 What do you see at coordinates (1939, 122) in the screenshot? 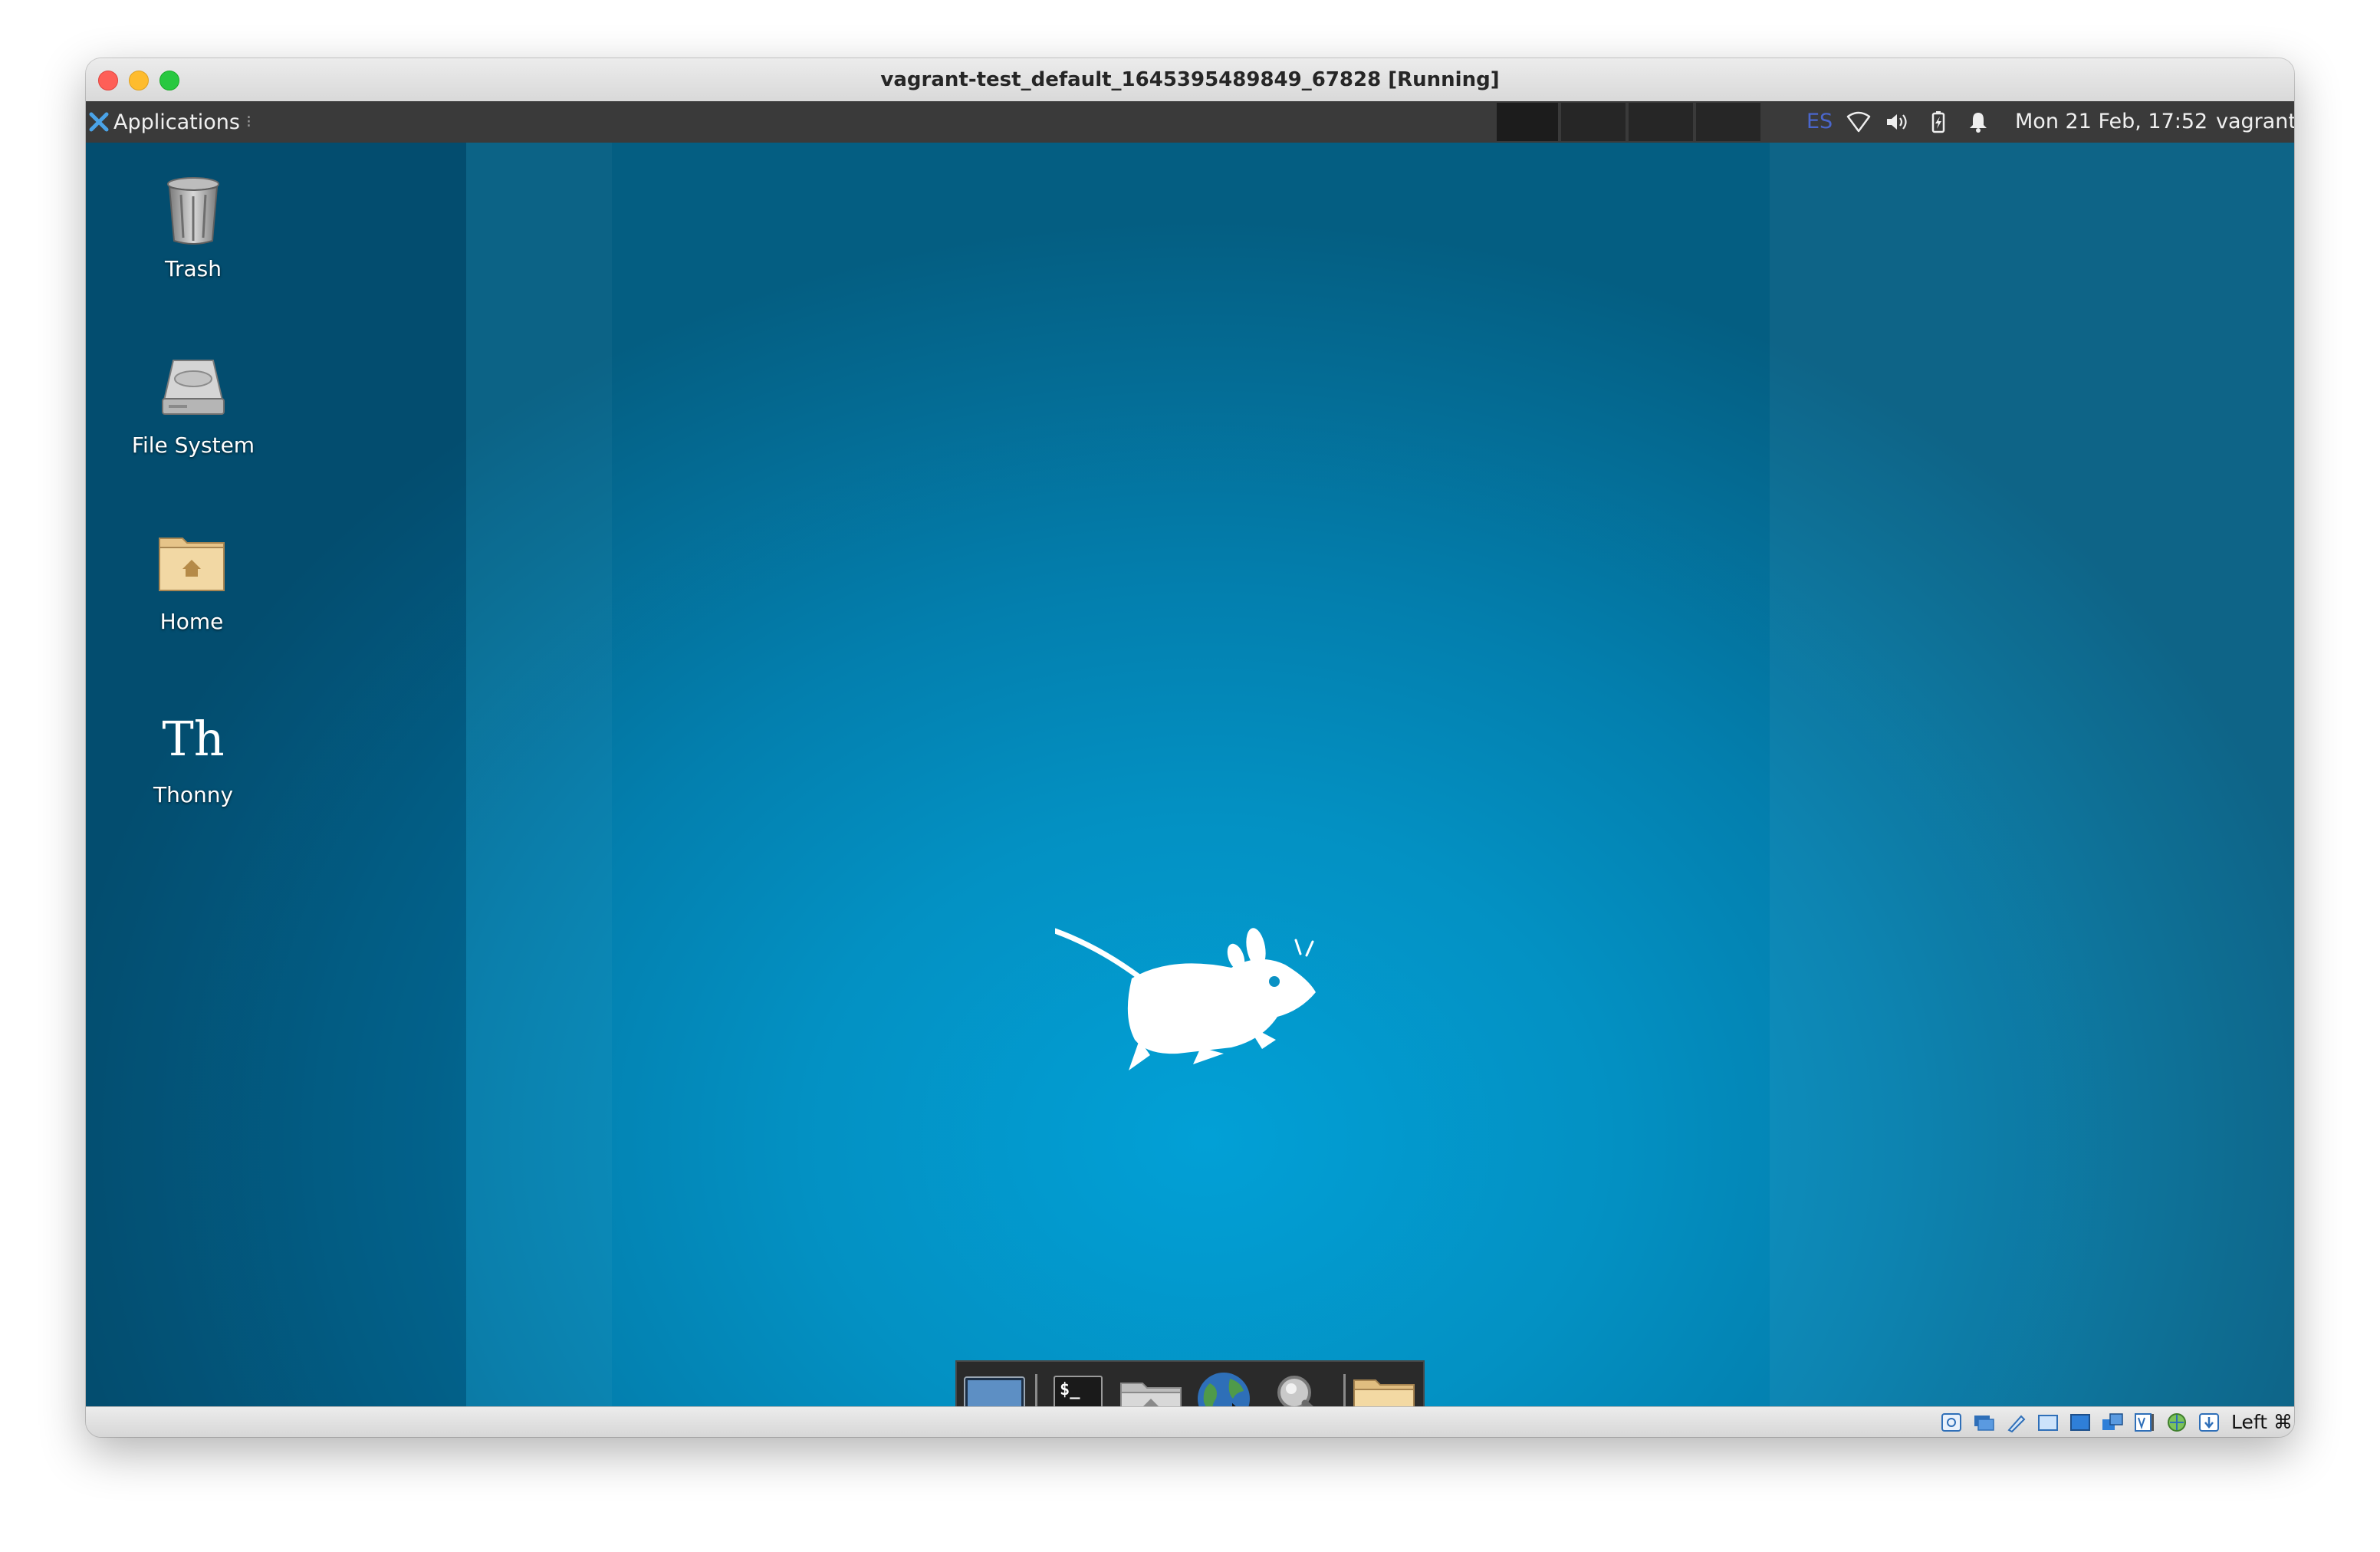
I see `battery-icon` at bounding box center [1939, 122].